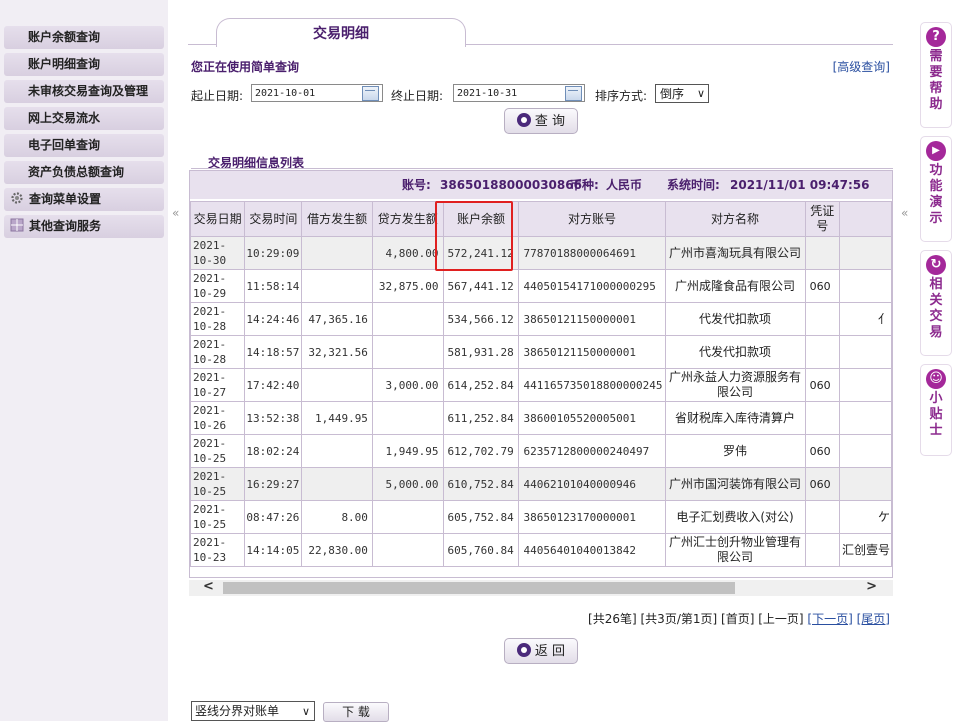 The width and height of the screenshot is (976, 722). I want to click on export-format-value: 竖线分界对账单, so click(237, 711).